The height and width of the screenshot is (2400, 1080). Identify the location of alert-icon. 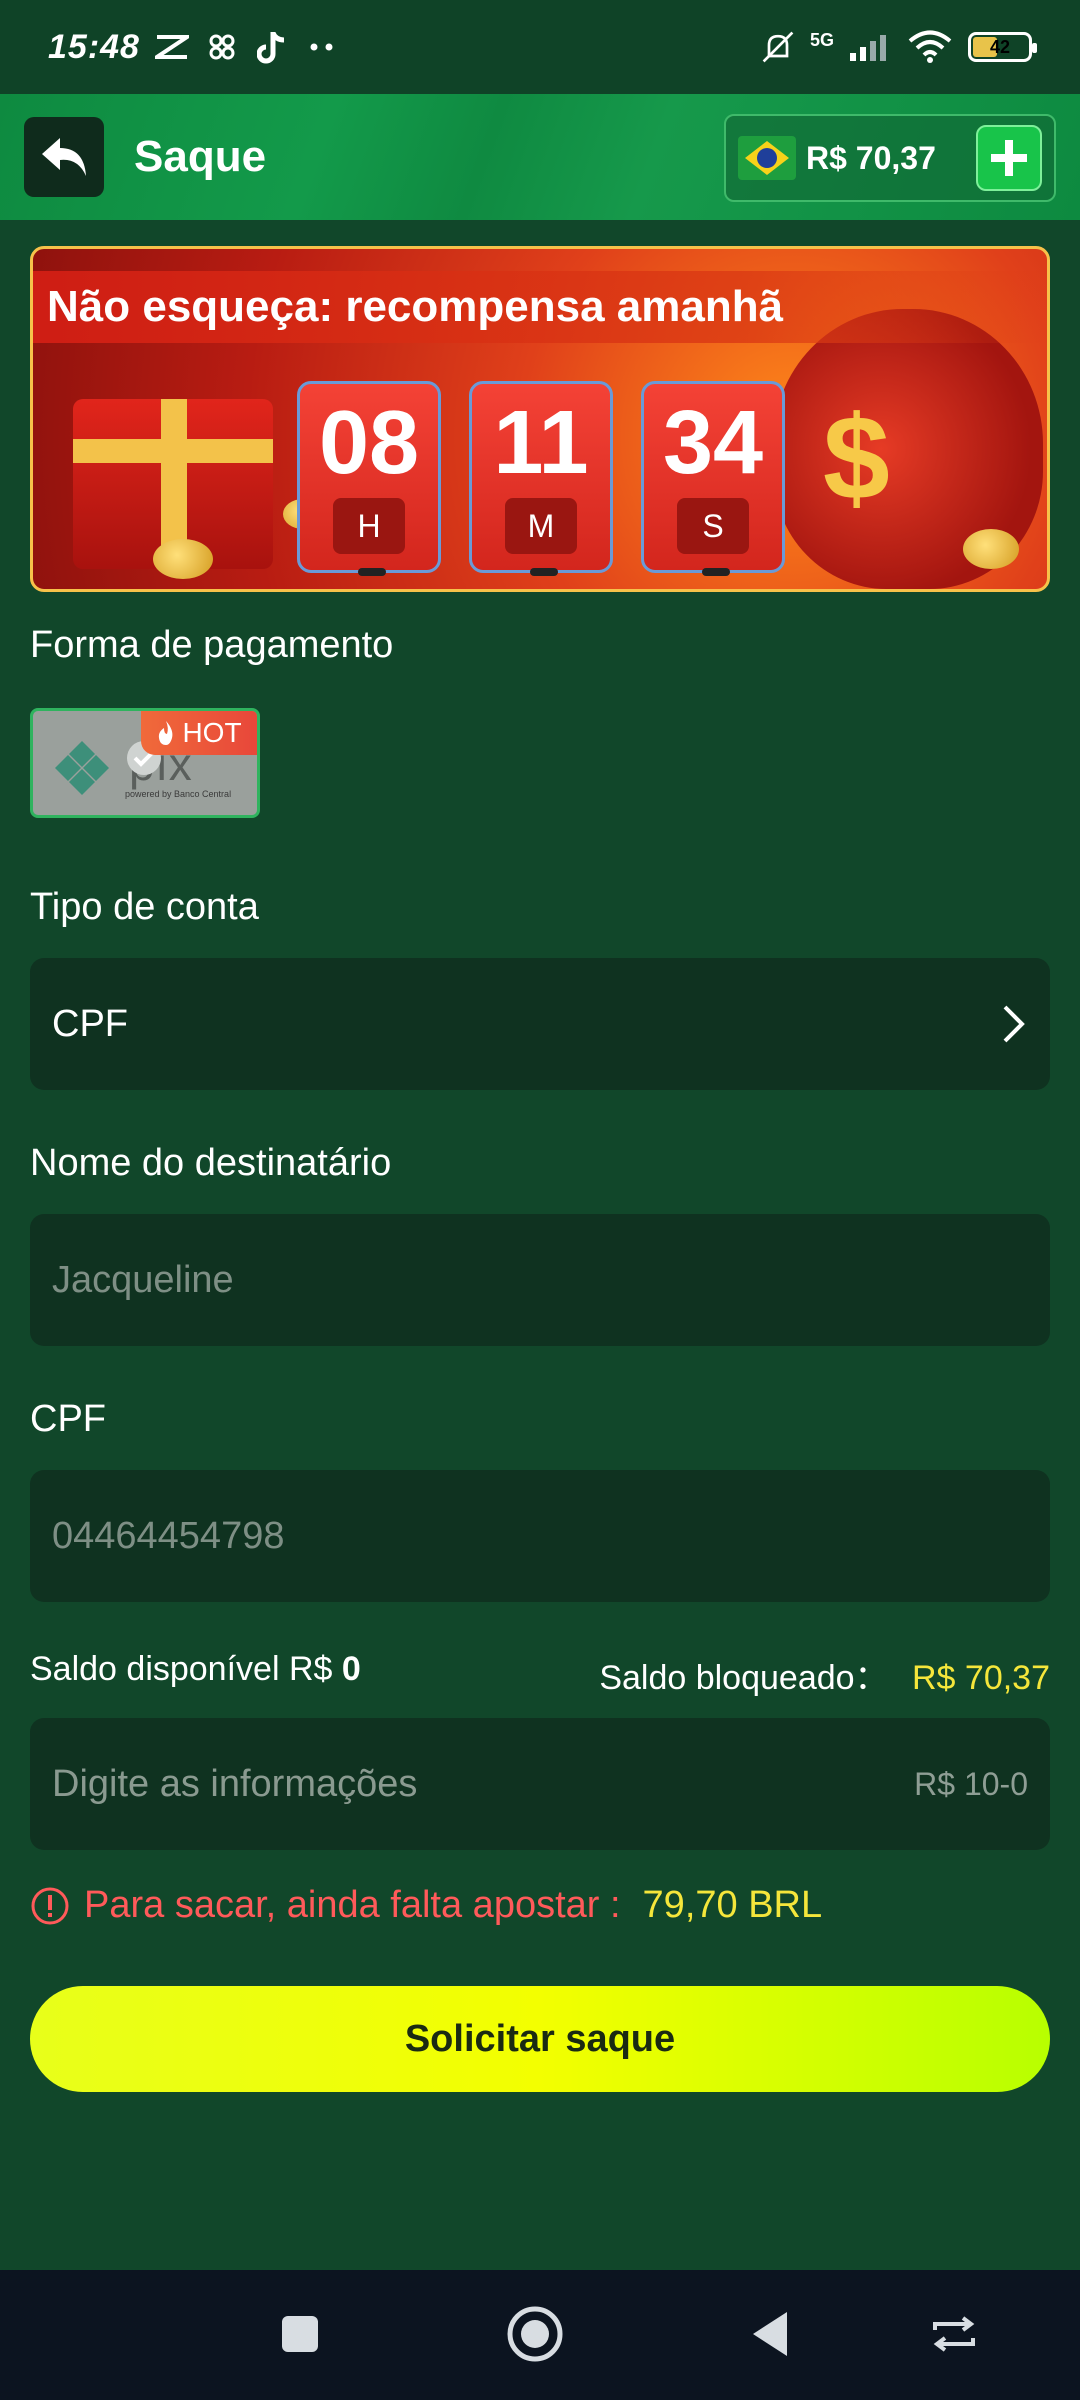
(50, 1905).